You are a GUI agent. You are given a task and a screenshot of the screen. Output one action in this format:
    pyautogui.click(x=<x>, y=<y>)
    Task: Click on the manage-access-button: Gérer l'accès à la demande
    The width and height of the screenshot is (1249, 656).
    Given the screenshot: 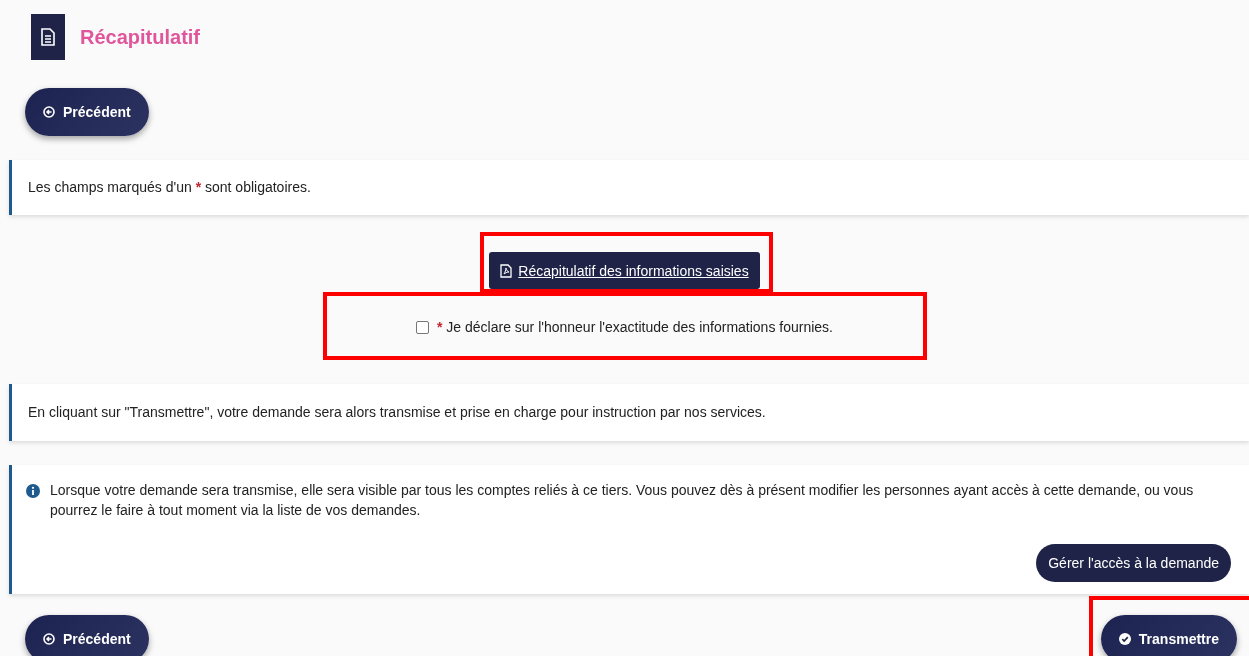 What is the action you would take?
    pyautogui.click(x=1133, y=563)
    